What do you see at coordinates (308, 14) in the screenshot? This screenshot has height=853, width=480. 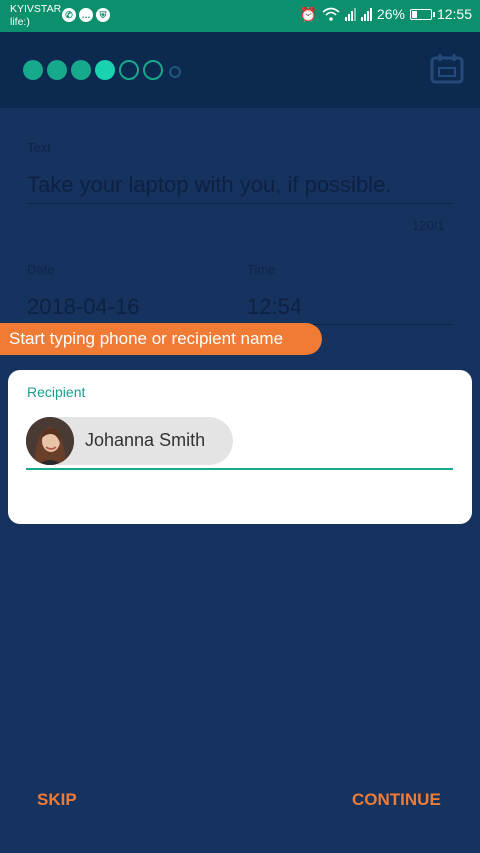 I see `alarm-icon: ⏰` at bounding box center [308, 14].